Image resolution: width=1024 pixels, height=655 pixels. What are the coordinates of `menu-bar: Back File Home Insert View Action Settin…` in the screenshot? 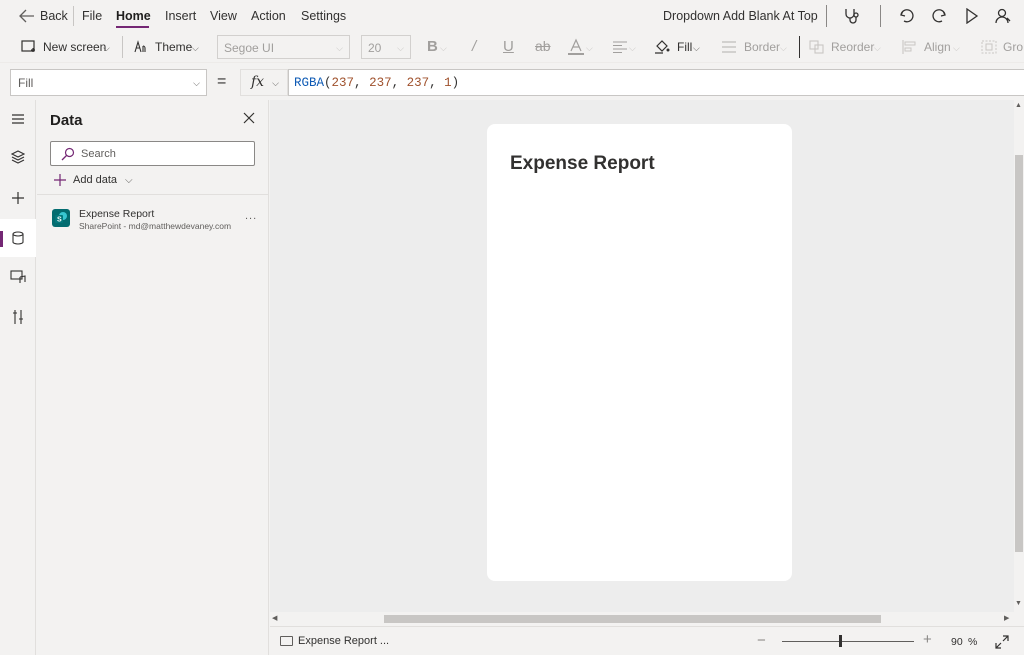 It's located at (512, 16).